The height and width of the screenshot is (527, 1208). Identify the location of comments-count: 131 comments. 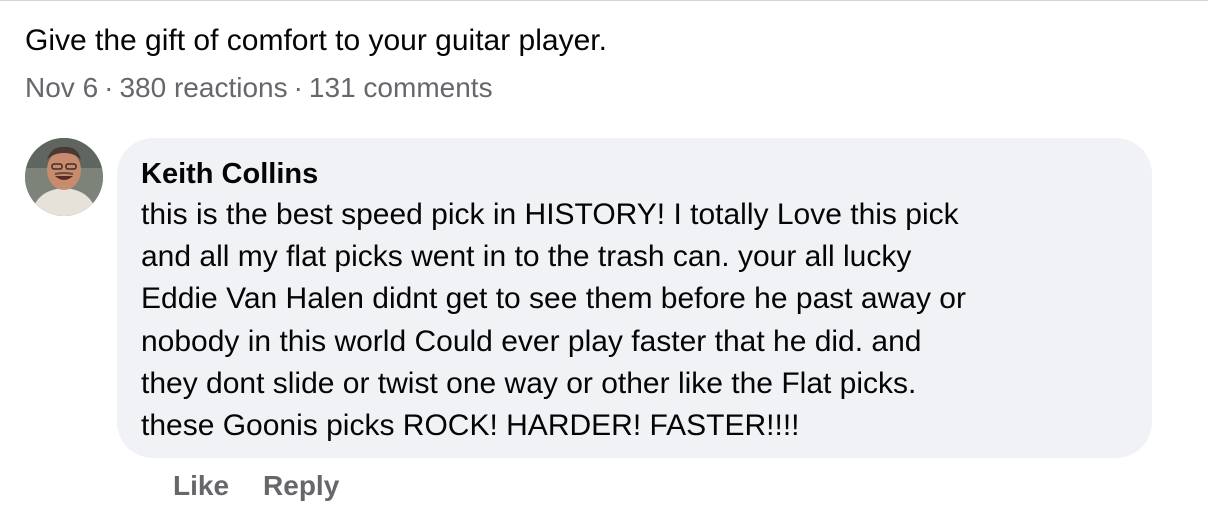
(401, 87).